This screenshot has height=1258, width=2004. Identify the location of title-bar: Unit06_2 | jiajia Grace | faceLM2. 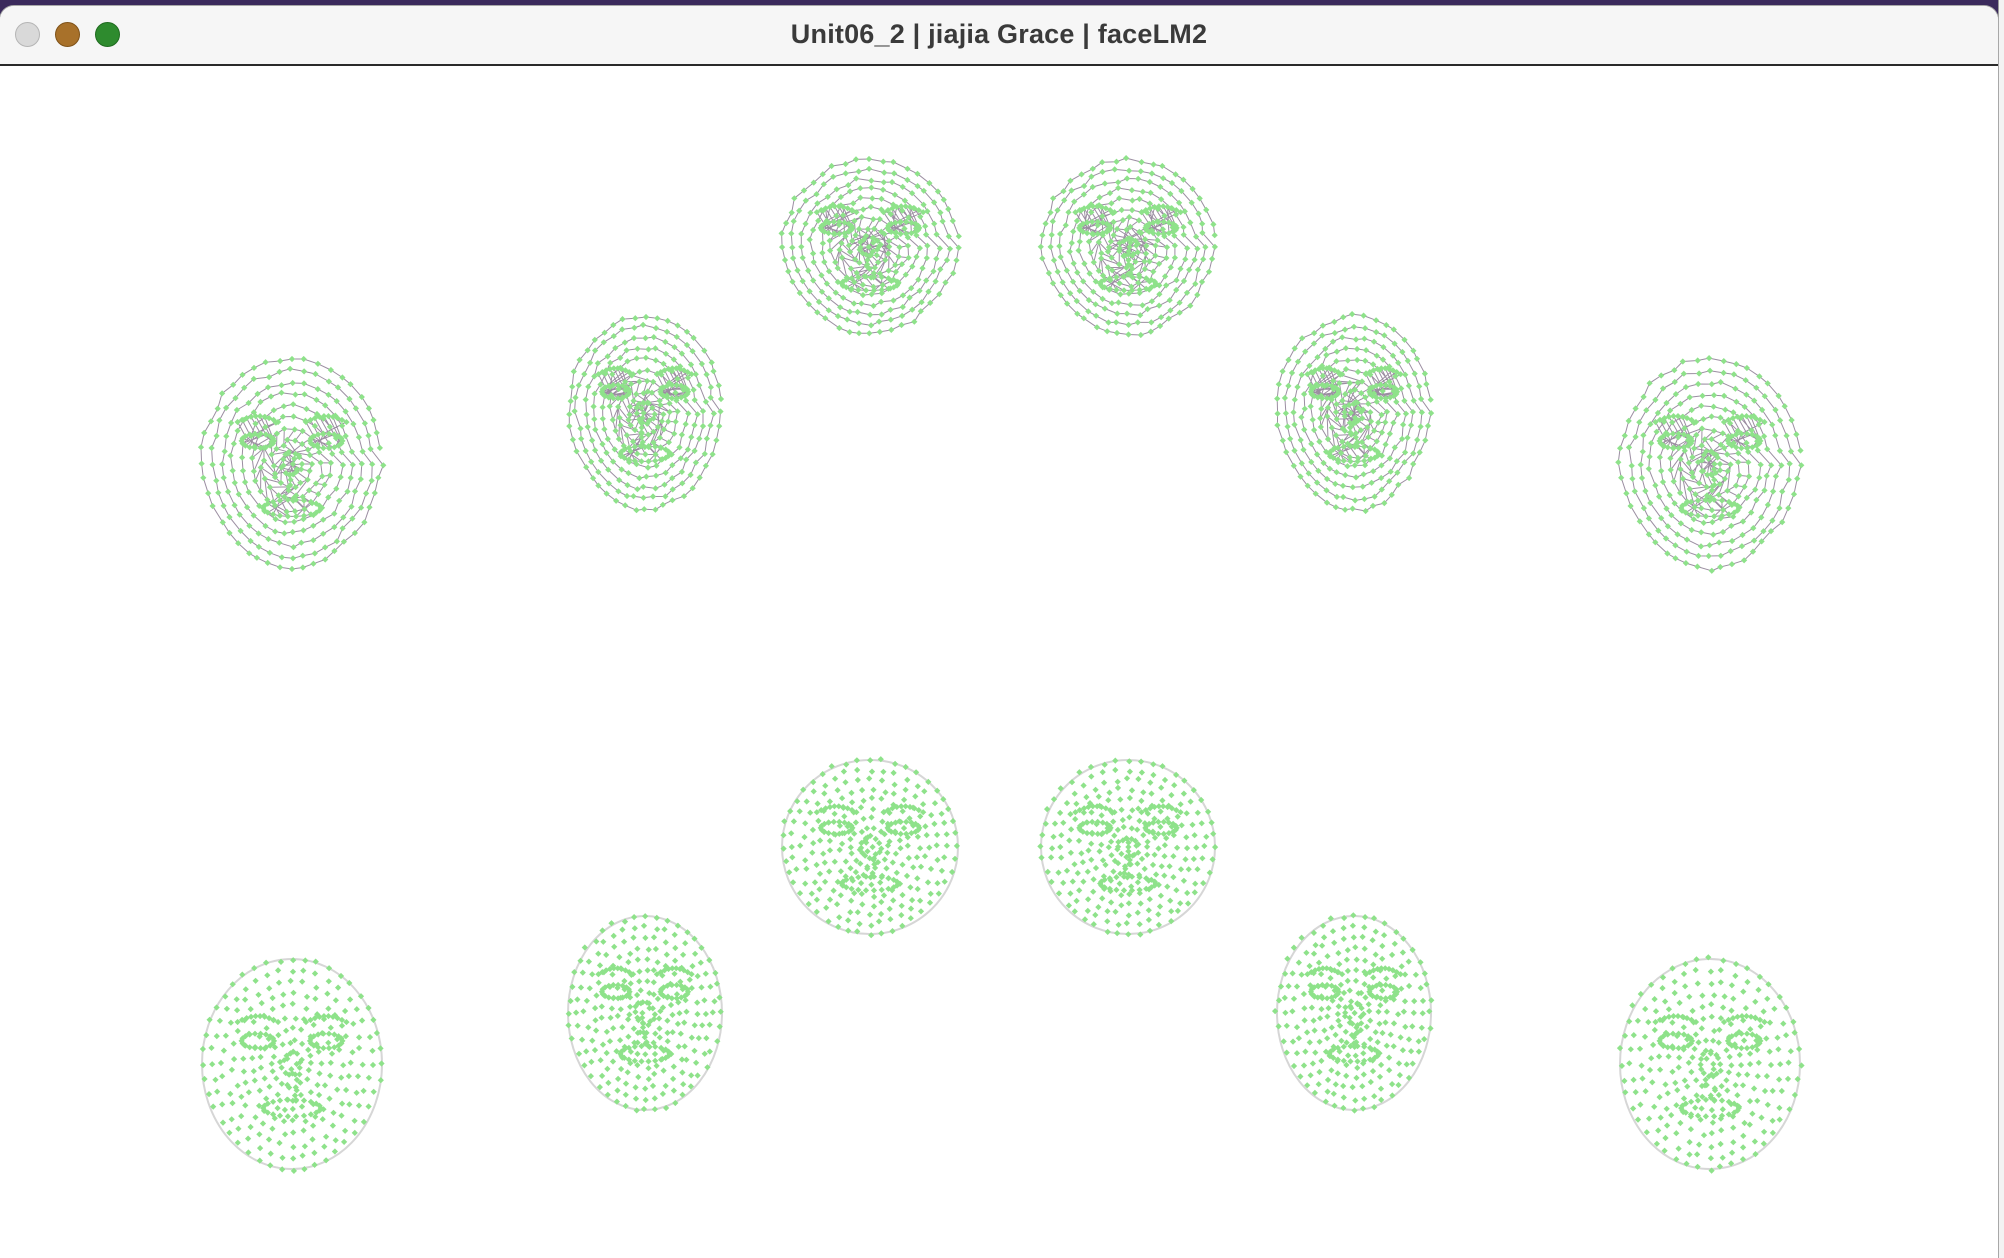
(999, 36).